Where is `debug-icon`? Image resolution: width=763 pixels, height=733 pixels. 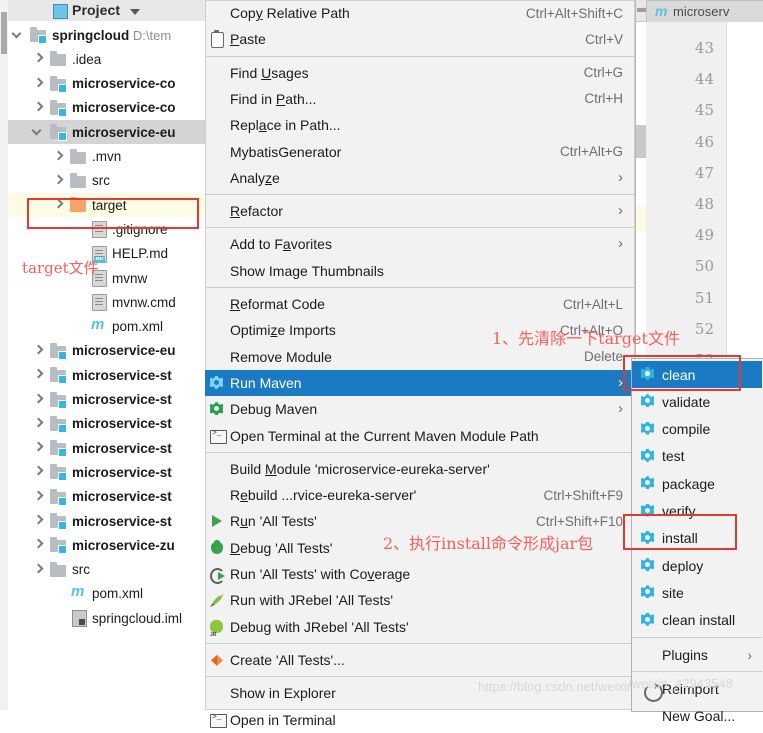
debug-icon is located at coordinates (217, 548).